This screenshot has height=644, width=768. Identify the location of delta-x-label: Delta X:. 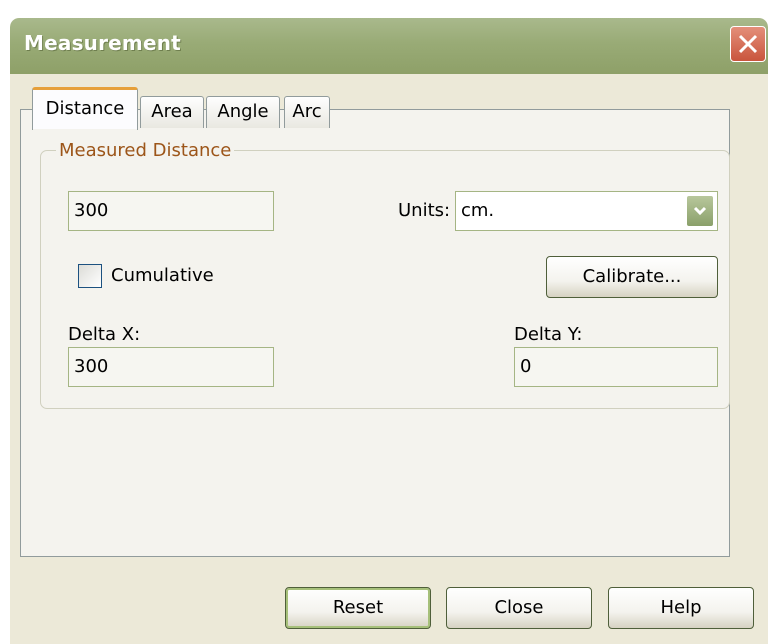
(104, 334).